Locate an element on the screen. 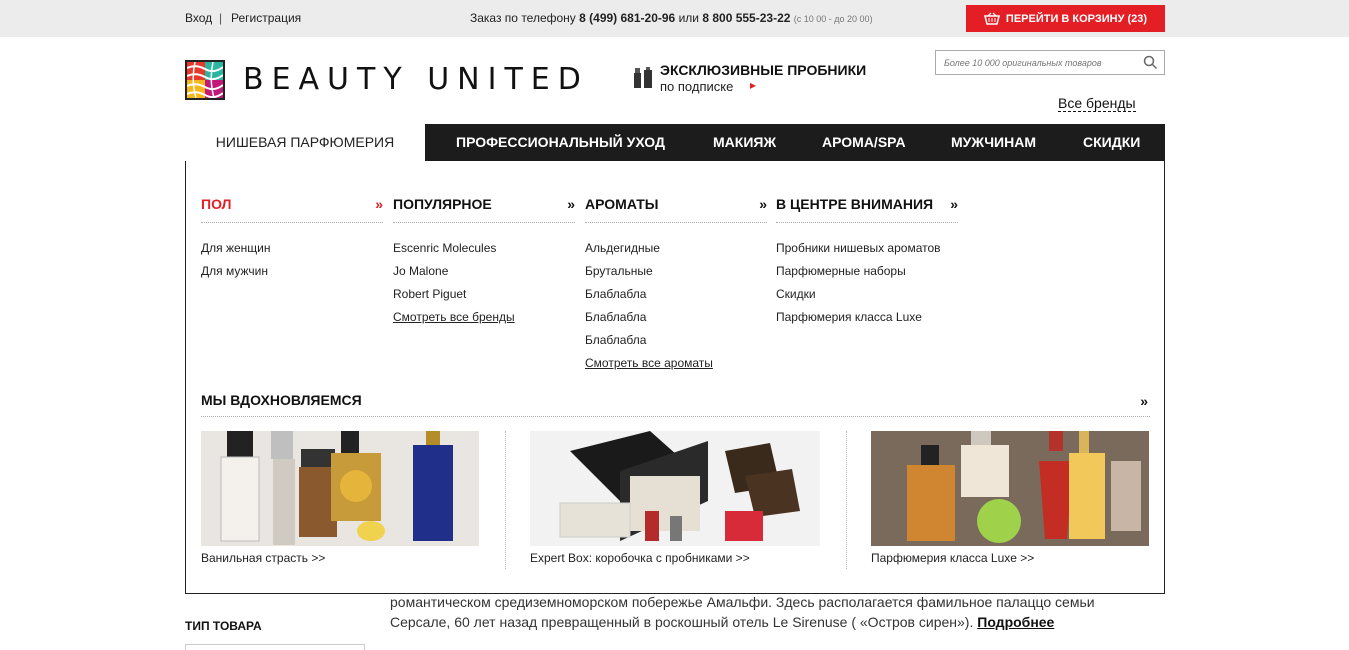 Image resolution: width=1349 pixels, height=650 pixels. column-title: АРОМАТЫ is located at coordinates (622, 204).